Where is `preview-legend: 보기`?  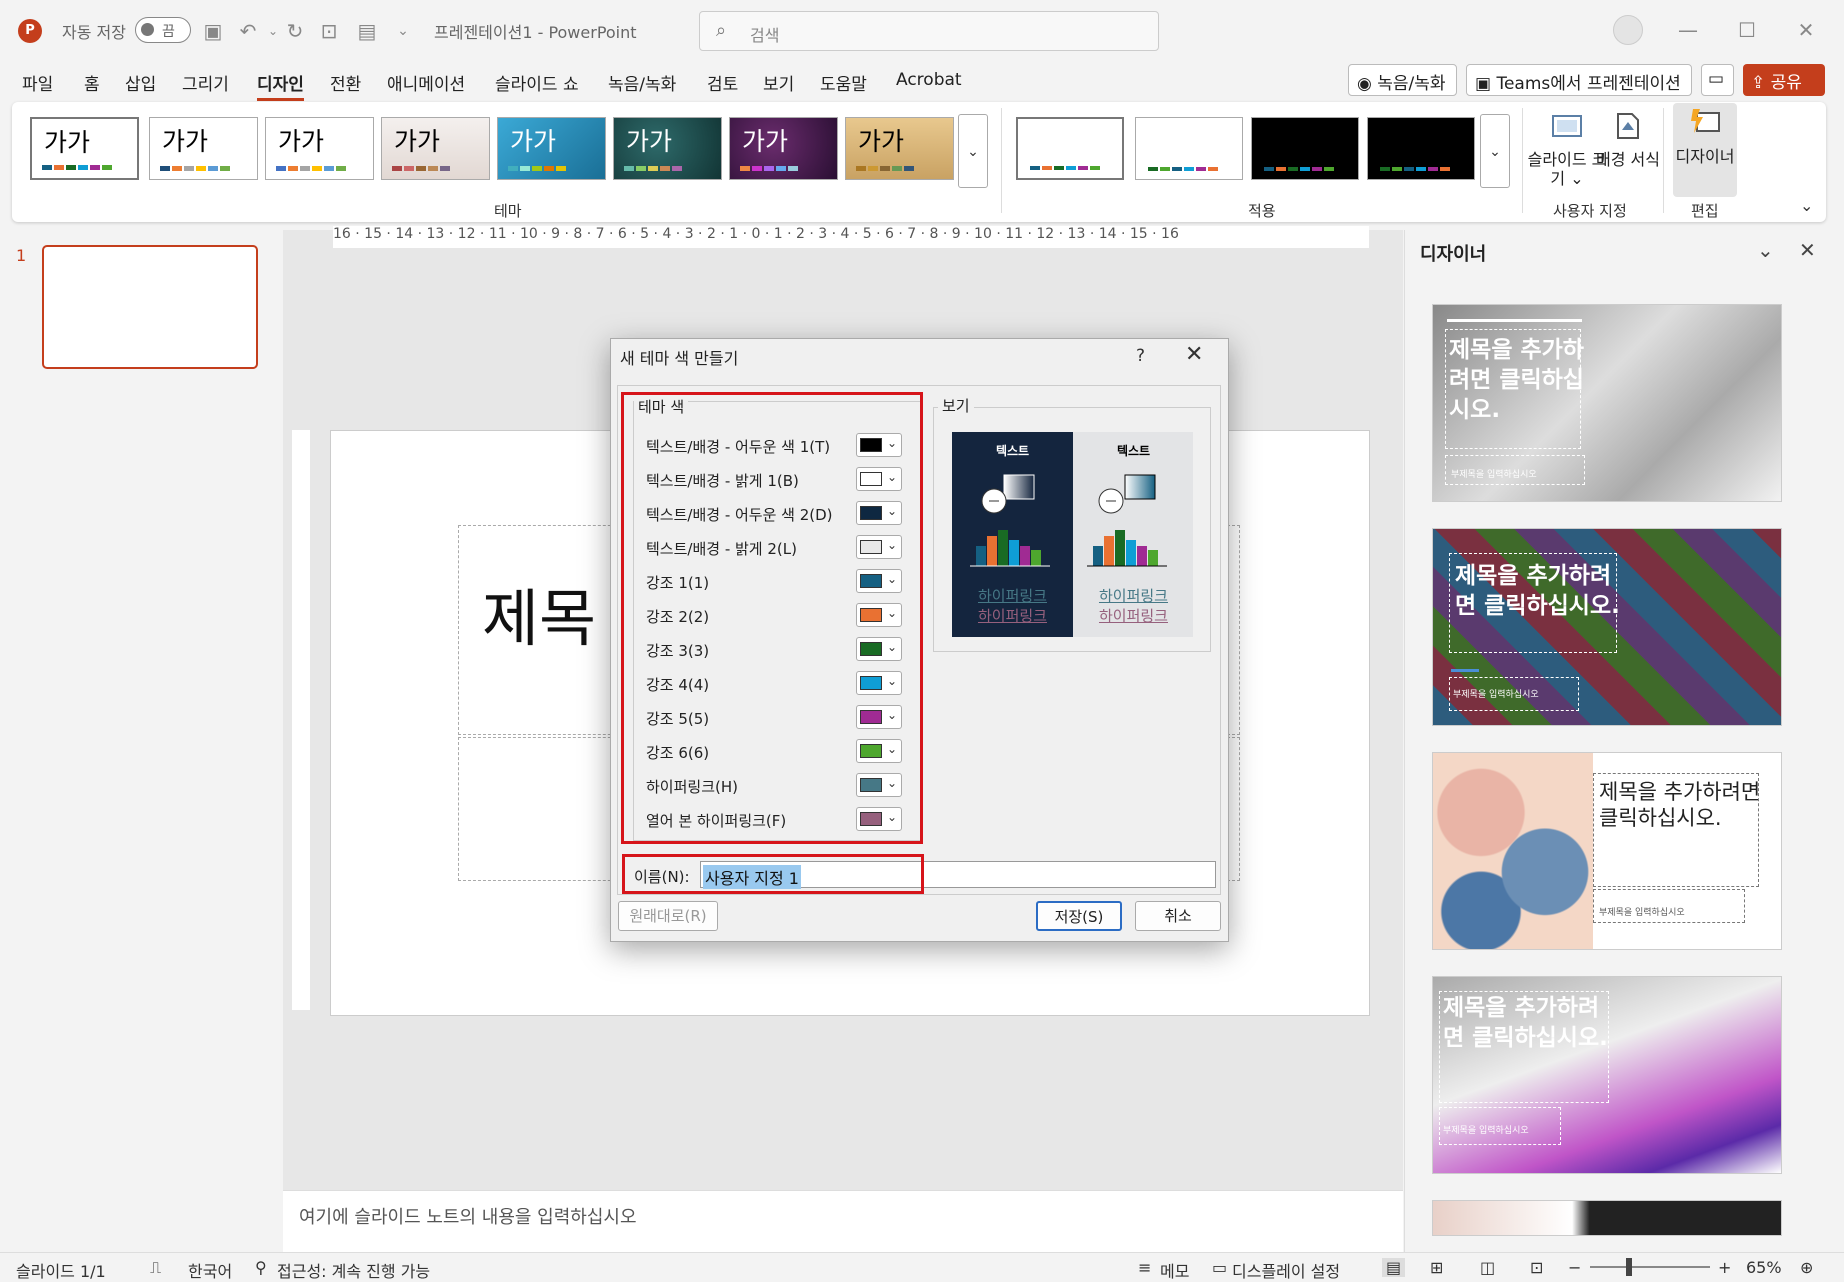
preview-legend: 보기 is located at coordinates (956, 405).